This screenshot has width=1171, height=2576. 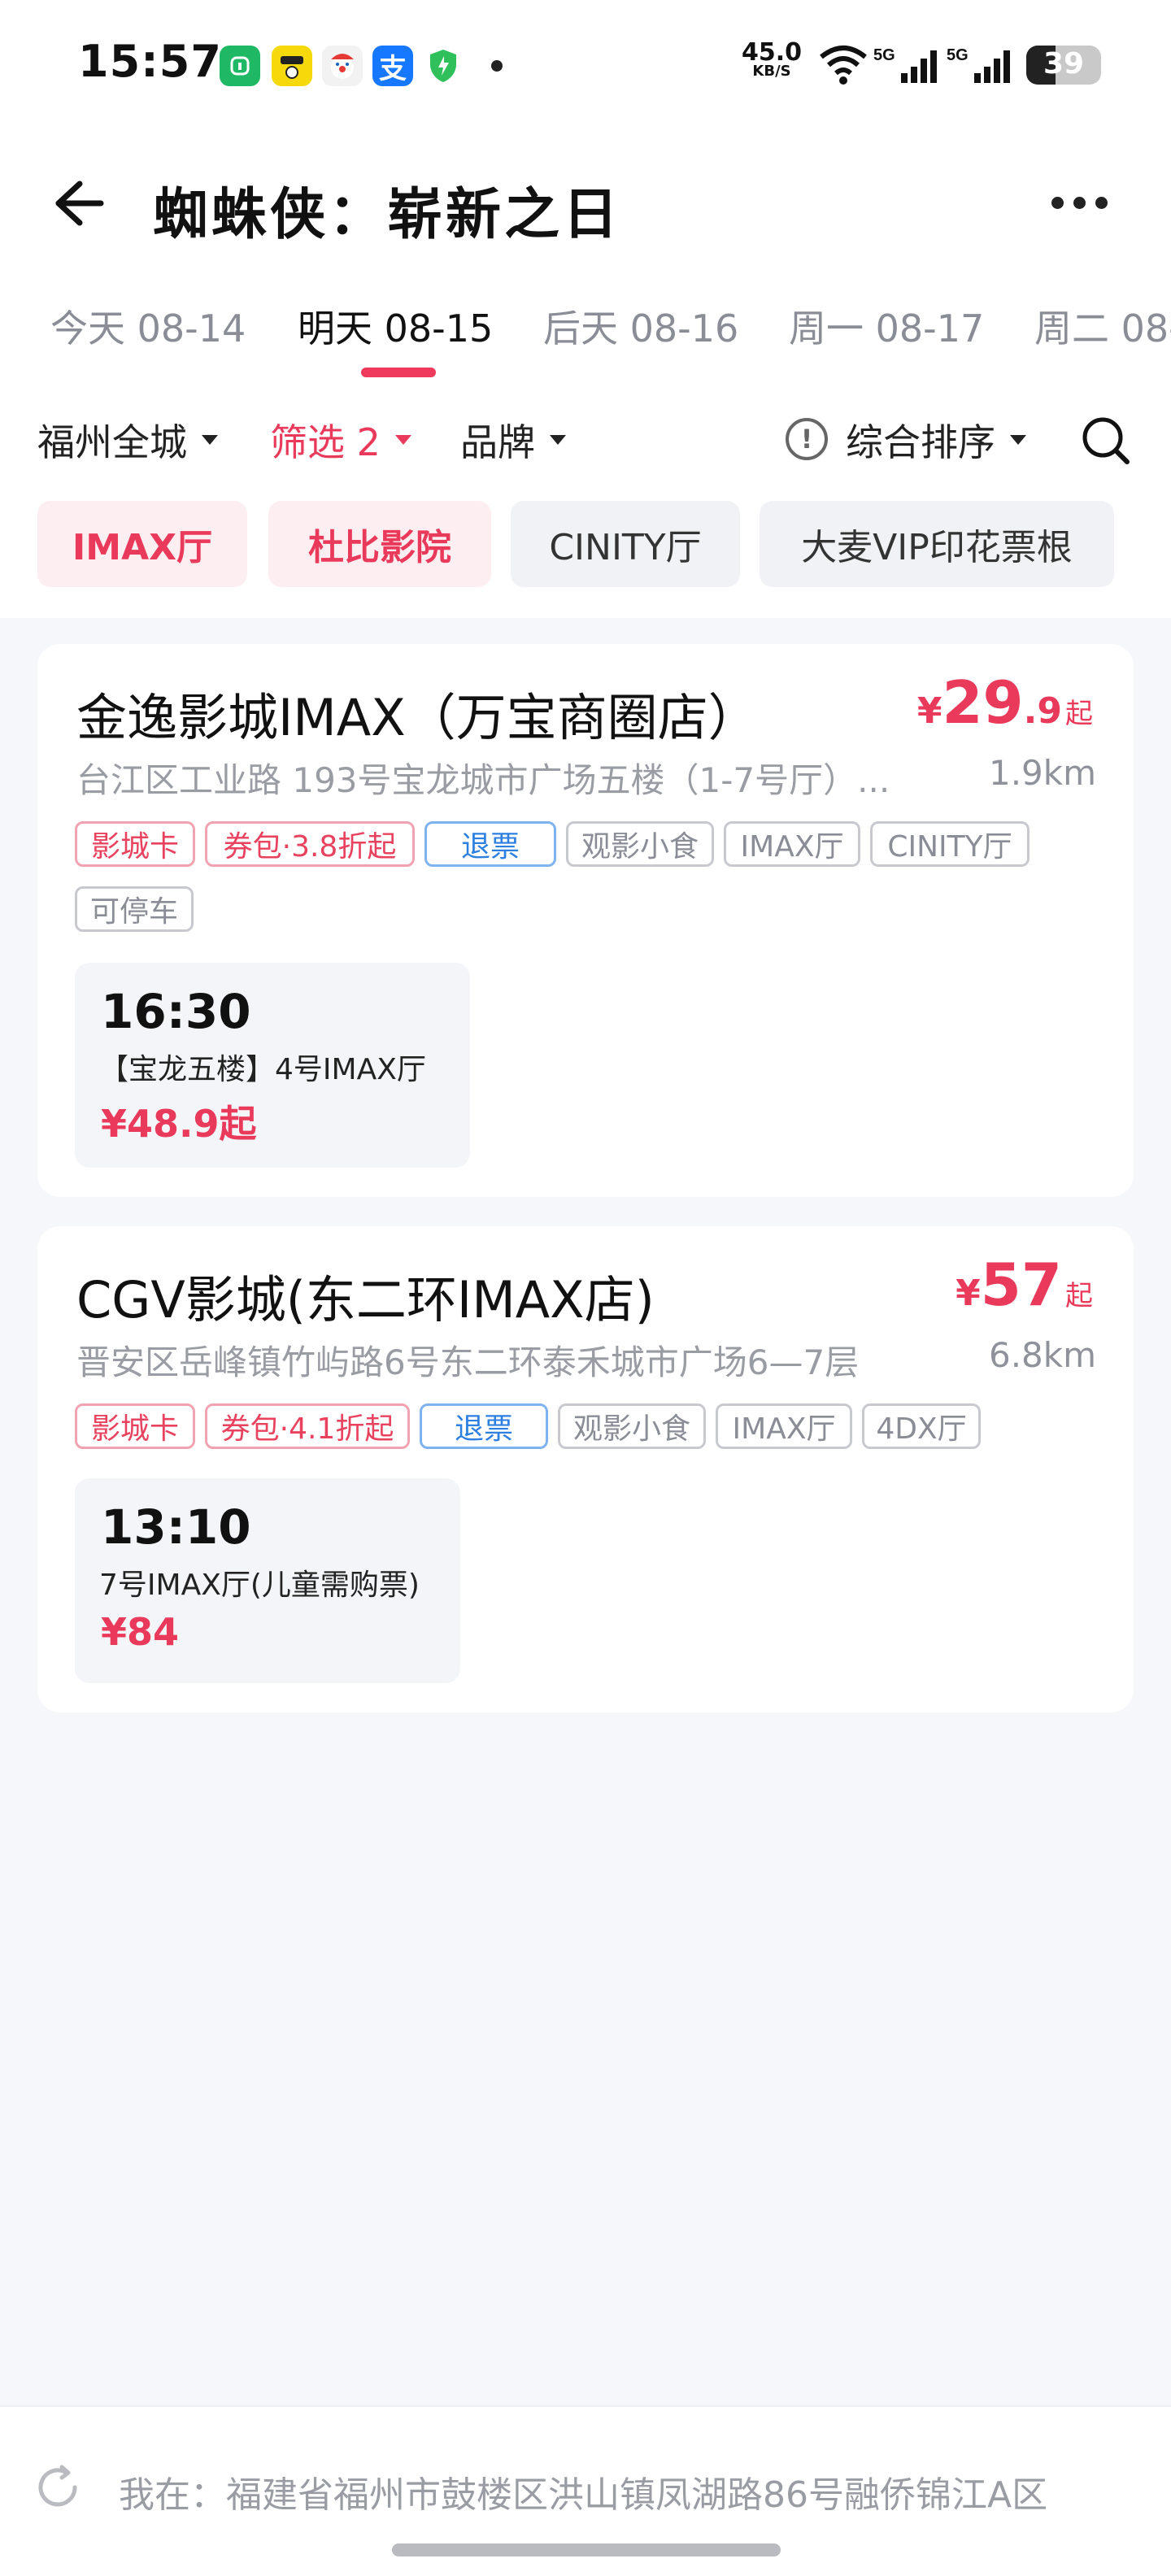 What do you see at coordinates (641, 326) in the screenshot?
I see `date-tab-day-after: 后天 08-16` at bounding box center [641, 326].